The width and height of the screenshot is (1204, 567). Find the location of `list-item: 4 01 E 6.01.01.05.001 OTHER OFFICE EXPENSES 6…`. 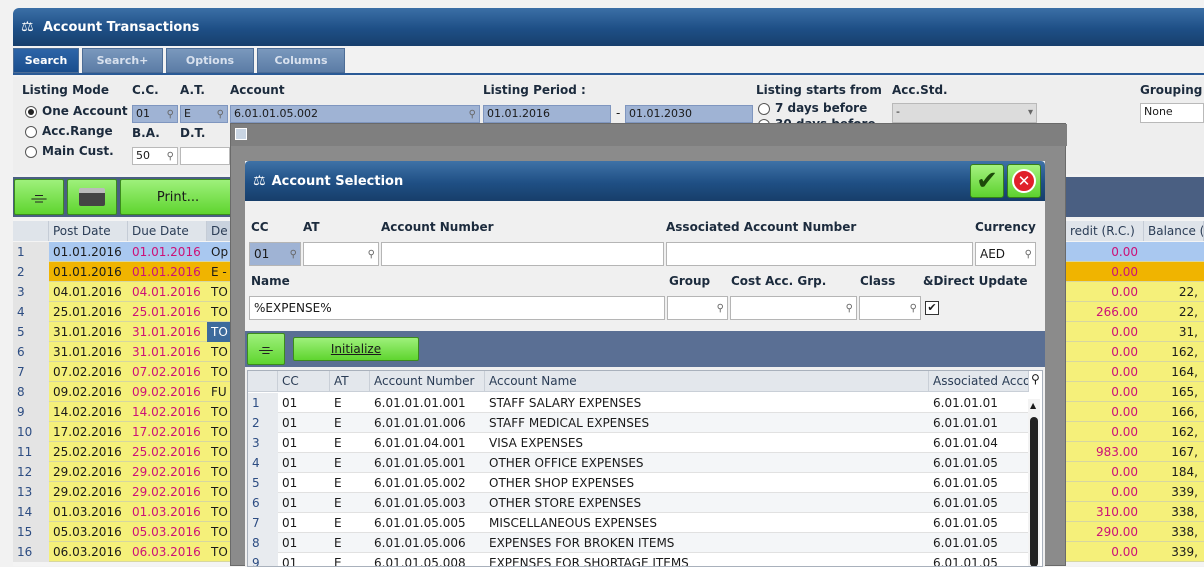

list-item: 4 01 E 6.01.01.05.001 OTHER OFFICE EXPENSES 6… is located at coordinates (638, 463).